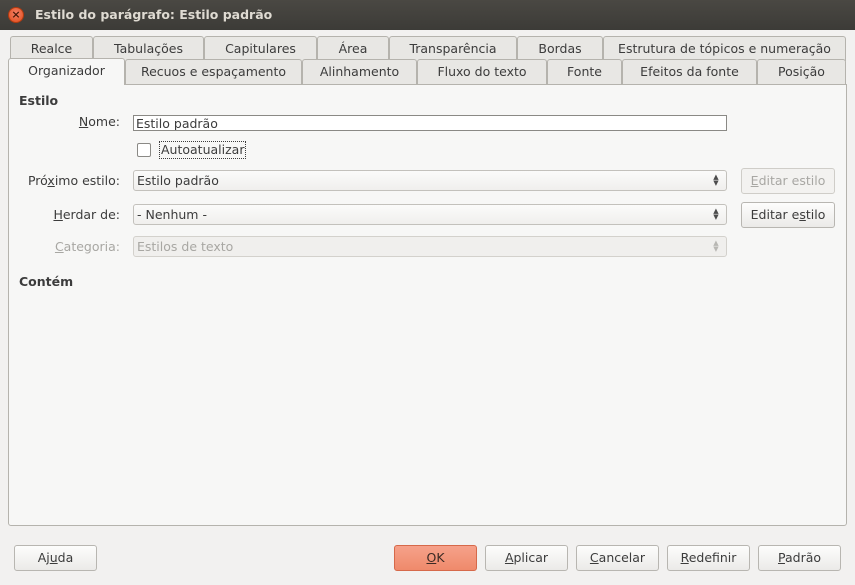 Image resolution: width=855 pixels, height=585 pixels. What do you see at coordinates (144, 150) in the screenshot?
I see `autoupdate-checkbox` at bounding box center [144, 150].